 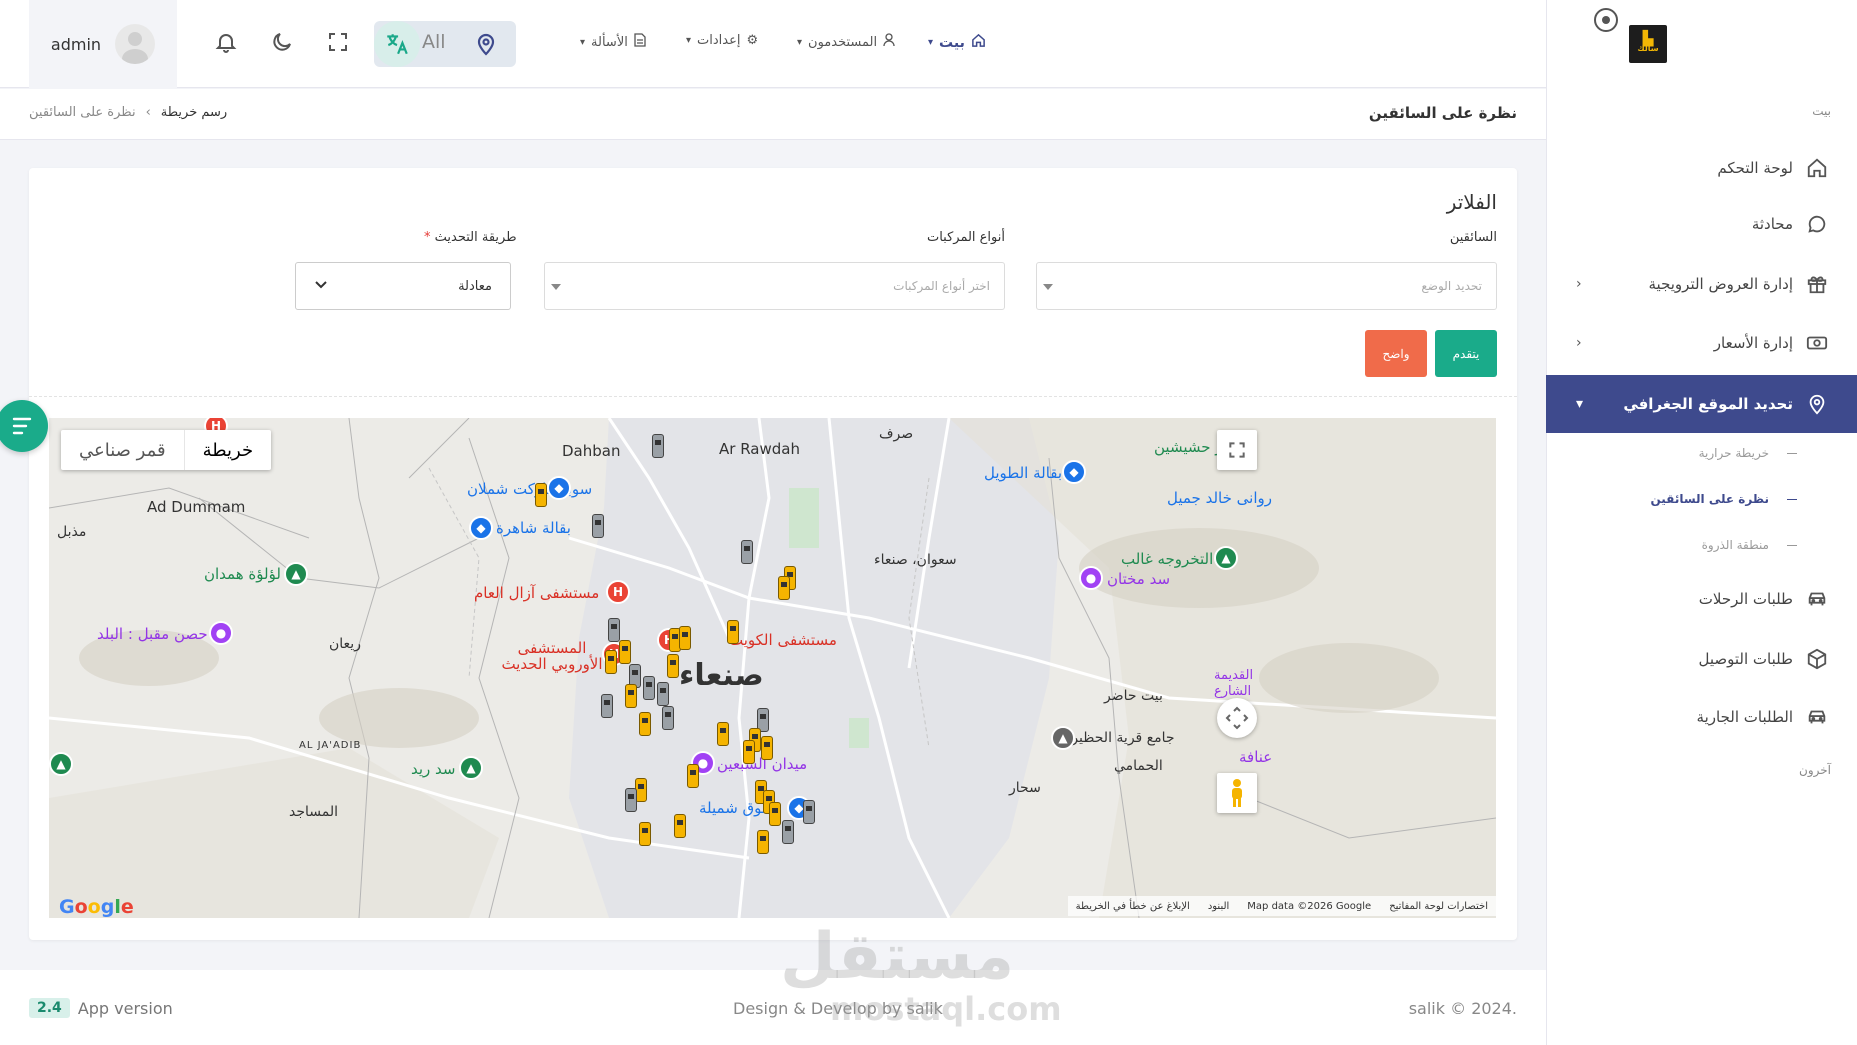 I want to click on street-view-pegman-icon, so click(x=1237, y=793).